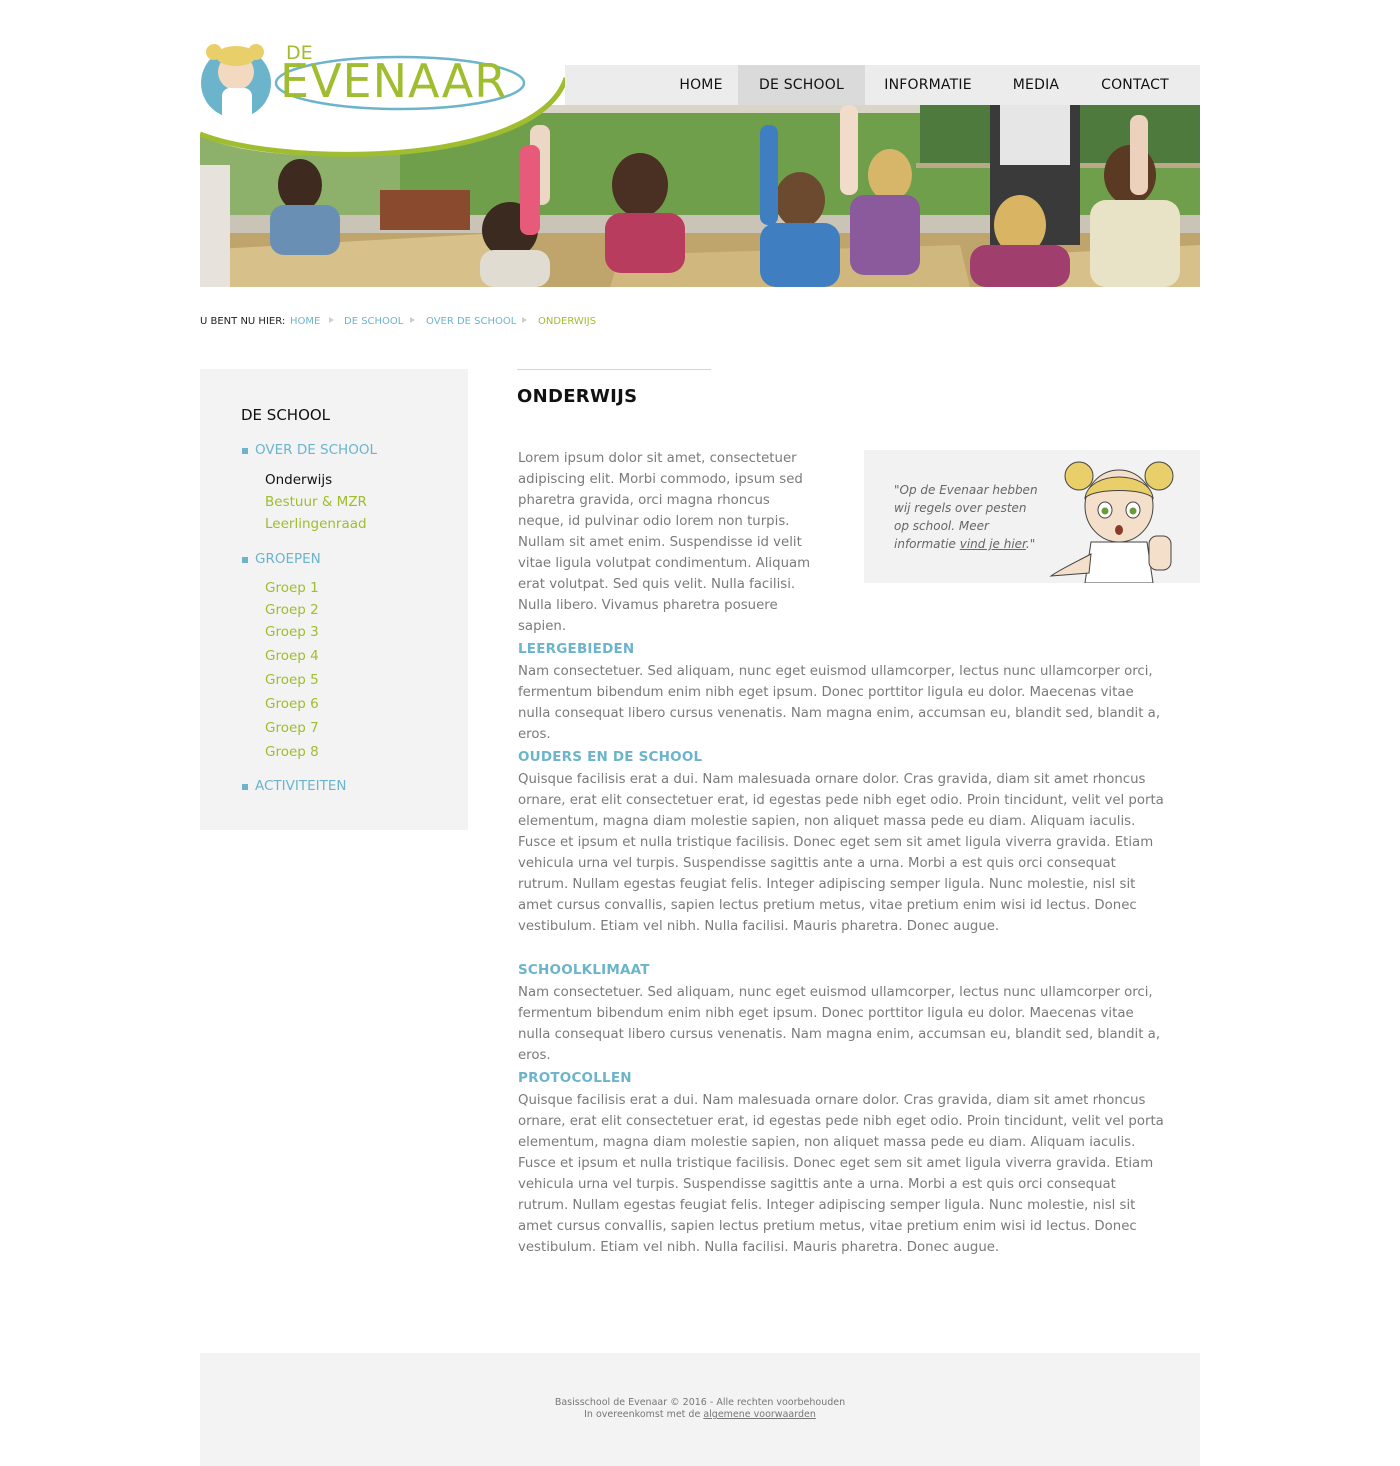 The width and height of the screenshot is (1400, 1466). I want to click on sidebar-item-groep-8: Groep 8, so click(292, 752).